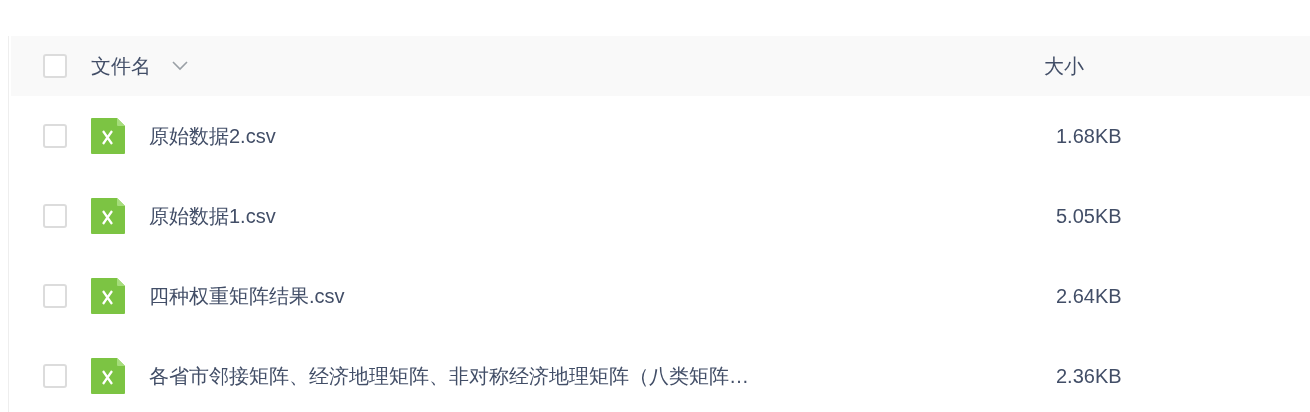 The image size is (1310, 412). What do you see at coordinates (1089, 136) in the screenshot?
I see `file-size: 1.68KB` at bounding box center [1089, 136].